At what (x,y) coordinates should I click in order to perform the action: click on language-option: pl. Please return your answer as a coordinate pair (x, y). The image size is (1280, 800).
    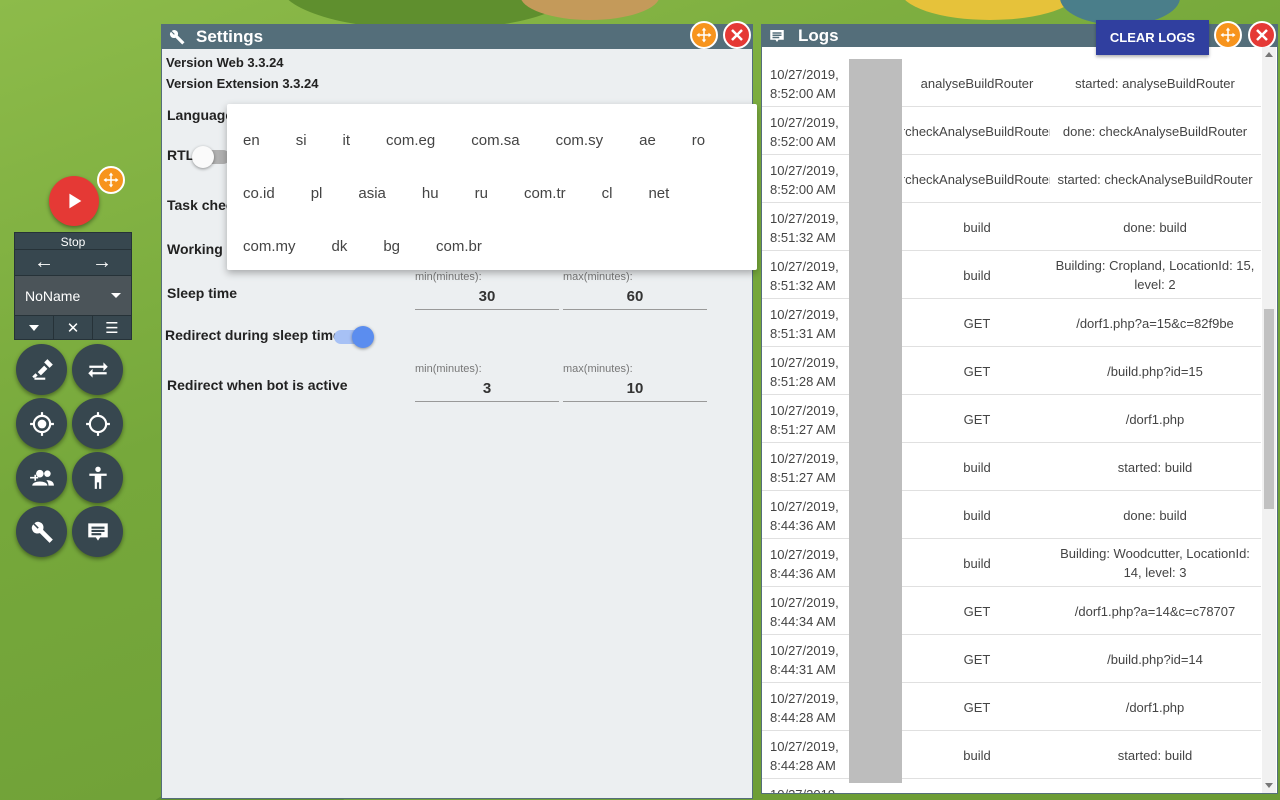
    Looking at the image, I should click on (315, 203).